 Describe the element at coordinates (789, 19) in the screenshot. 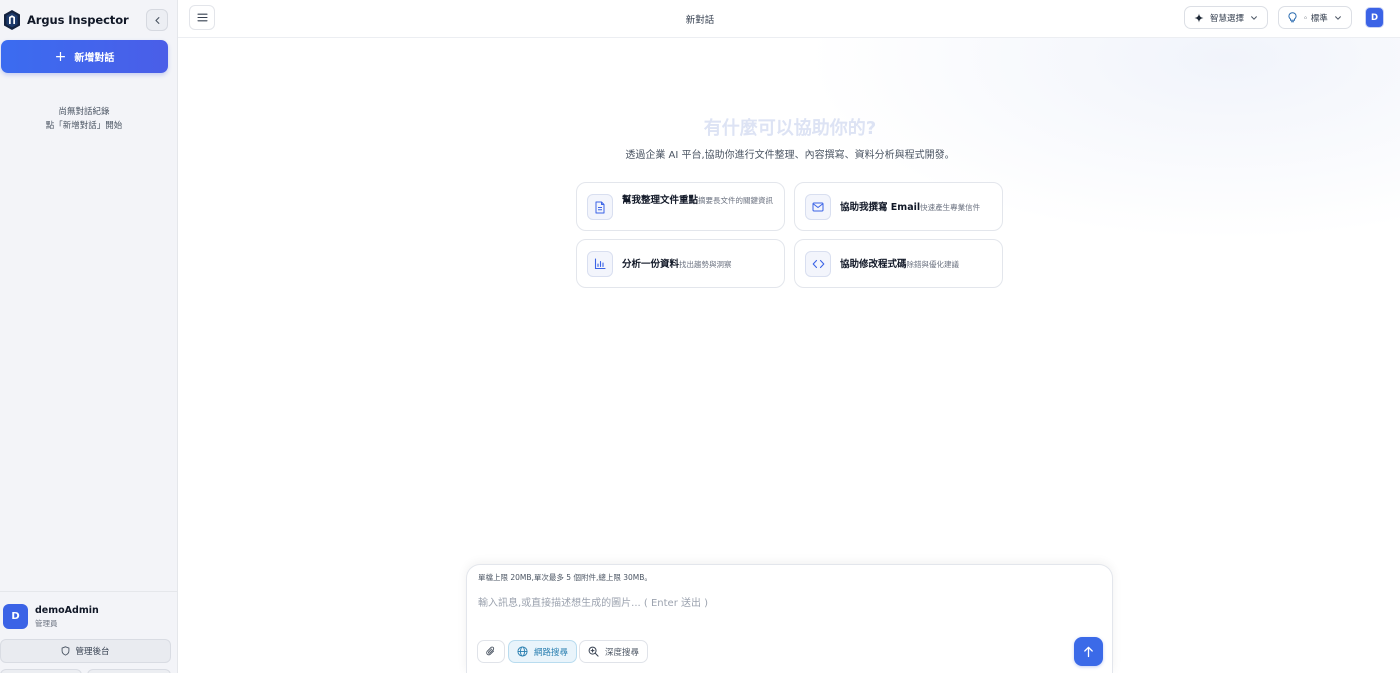

I see `top-bar: 新對話 智慧選擇 ◦ 標準 D` at that location.